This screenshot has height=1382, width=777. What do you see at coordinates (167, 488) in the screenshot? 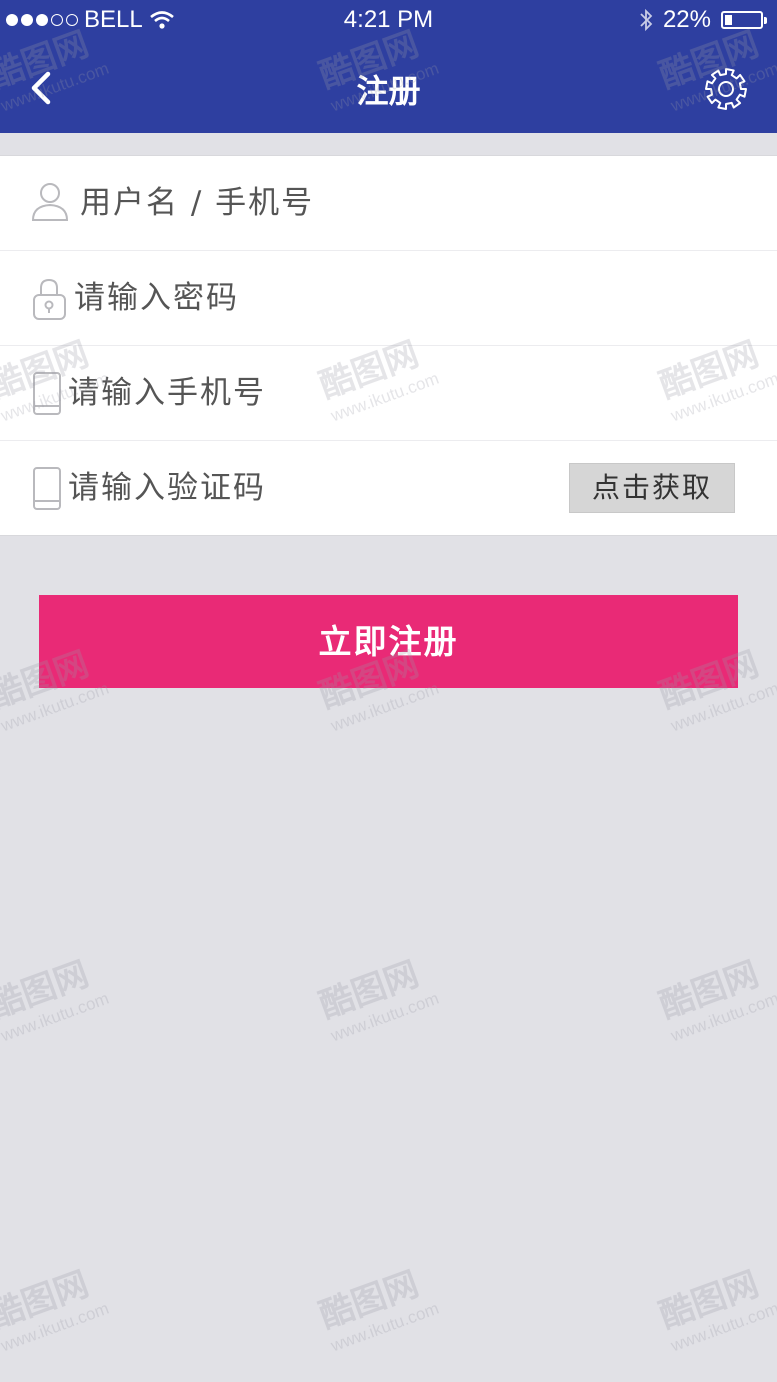
I see `verification-code-input: 请输入验证码` at bounding box center [167, 488].